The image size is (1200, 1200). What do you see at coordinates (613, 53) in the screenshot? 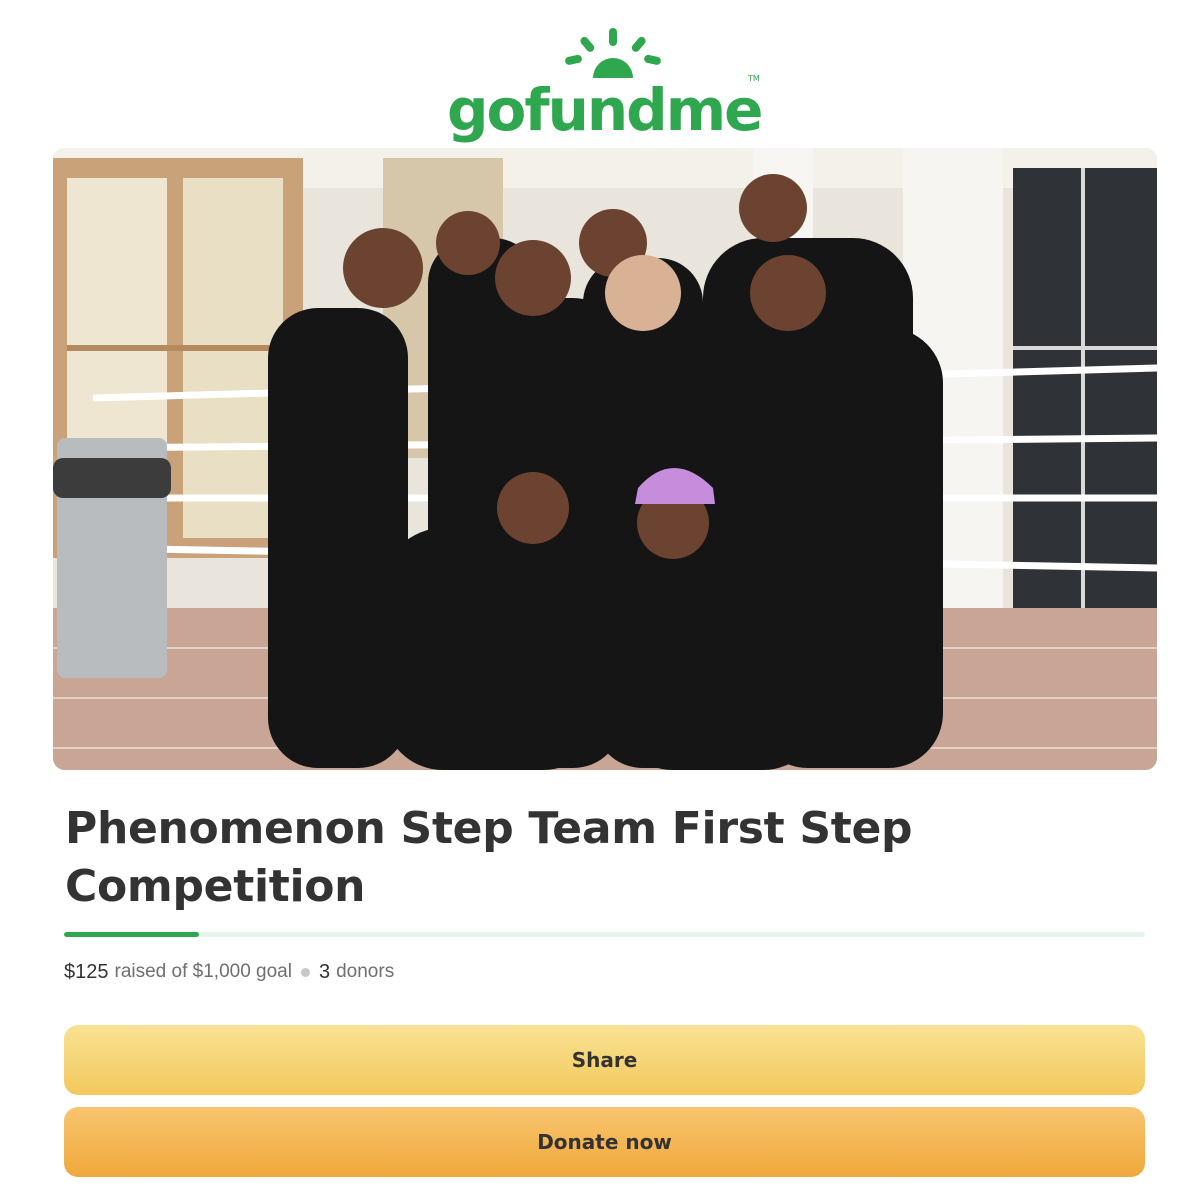
I see `sun-logo-icon` at bounding box center [613, 53].